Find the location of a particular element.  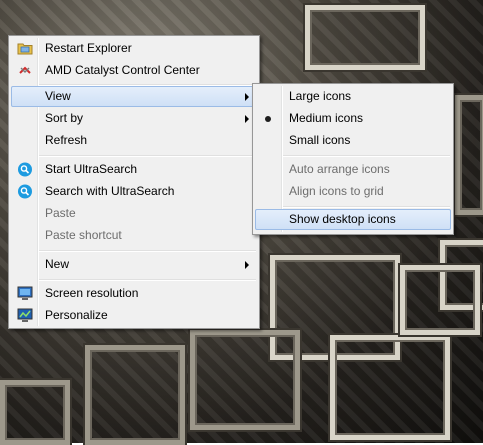

menu-item-label: View is located at coordinates (58, 96).